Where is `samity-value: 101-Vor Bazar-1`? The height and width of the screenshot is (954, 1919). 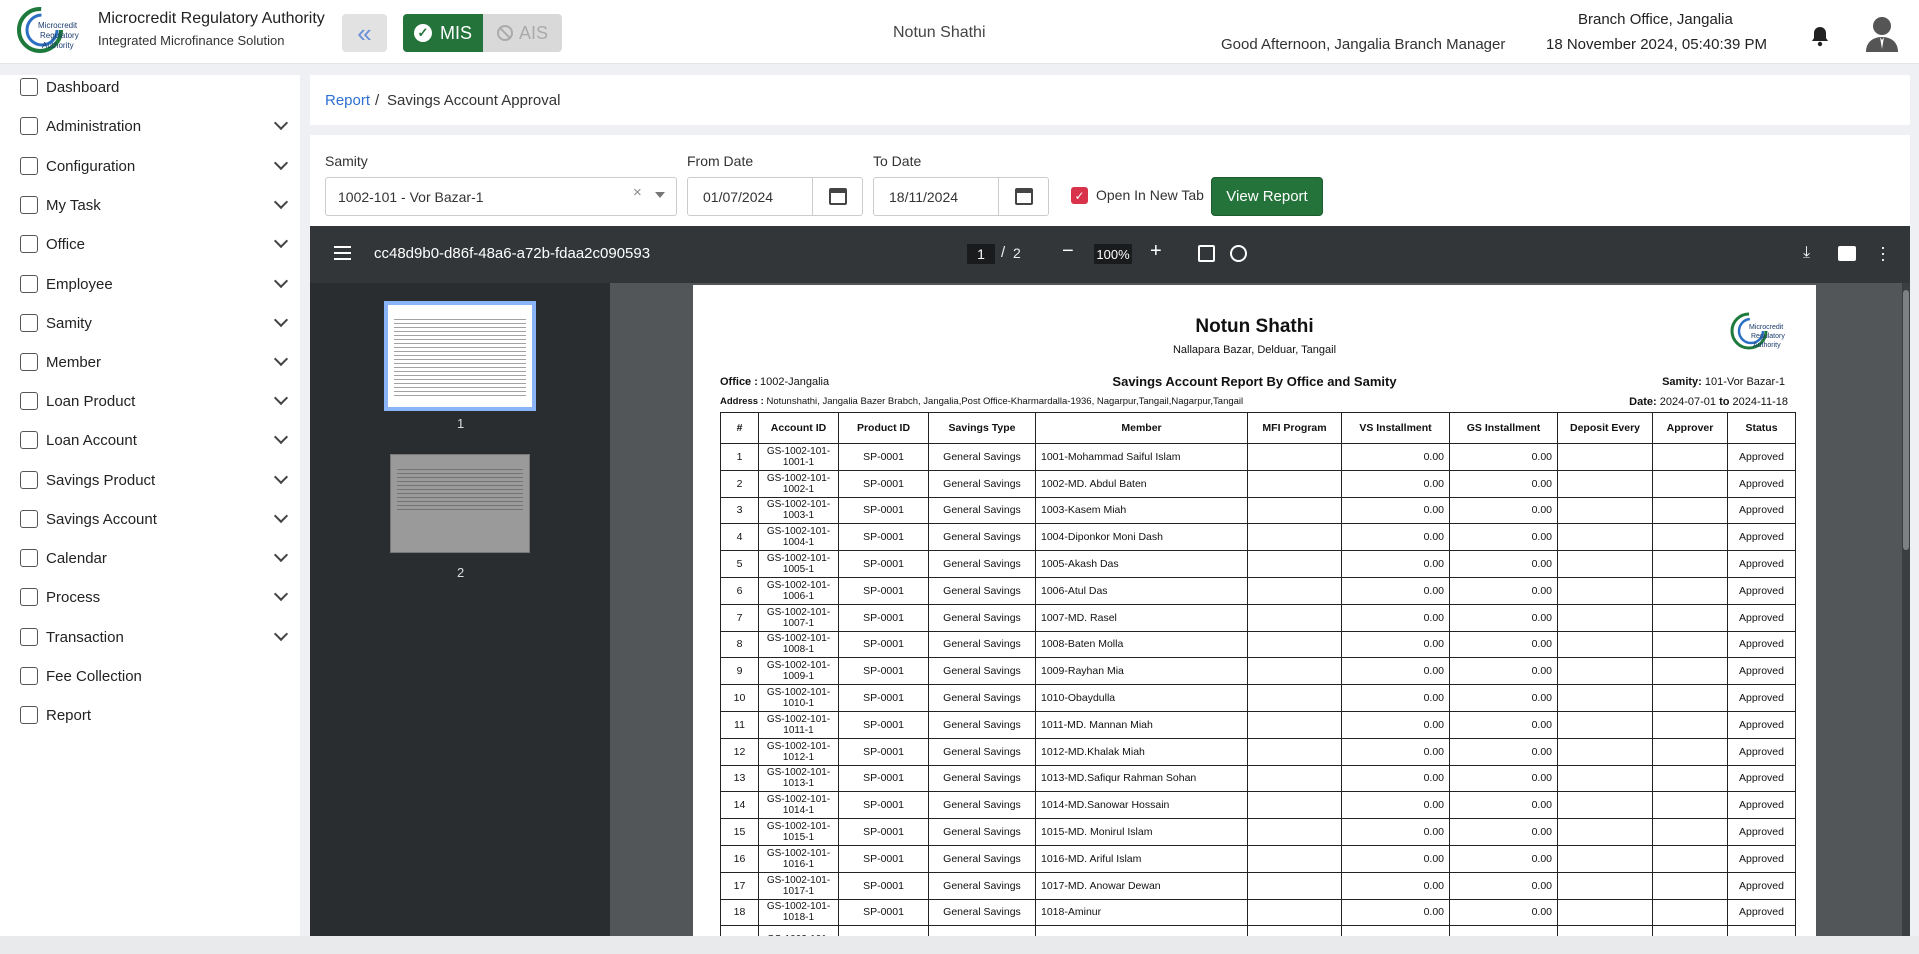
samity-value: 101-Vor Bazar-1 is located at coordinates (1744, 382).